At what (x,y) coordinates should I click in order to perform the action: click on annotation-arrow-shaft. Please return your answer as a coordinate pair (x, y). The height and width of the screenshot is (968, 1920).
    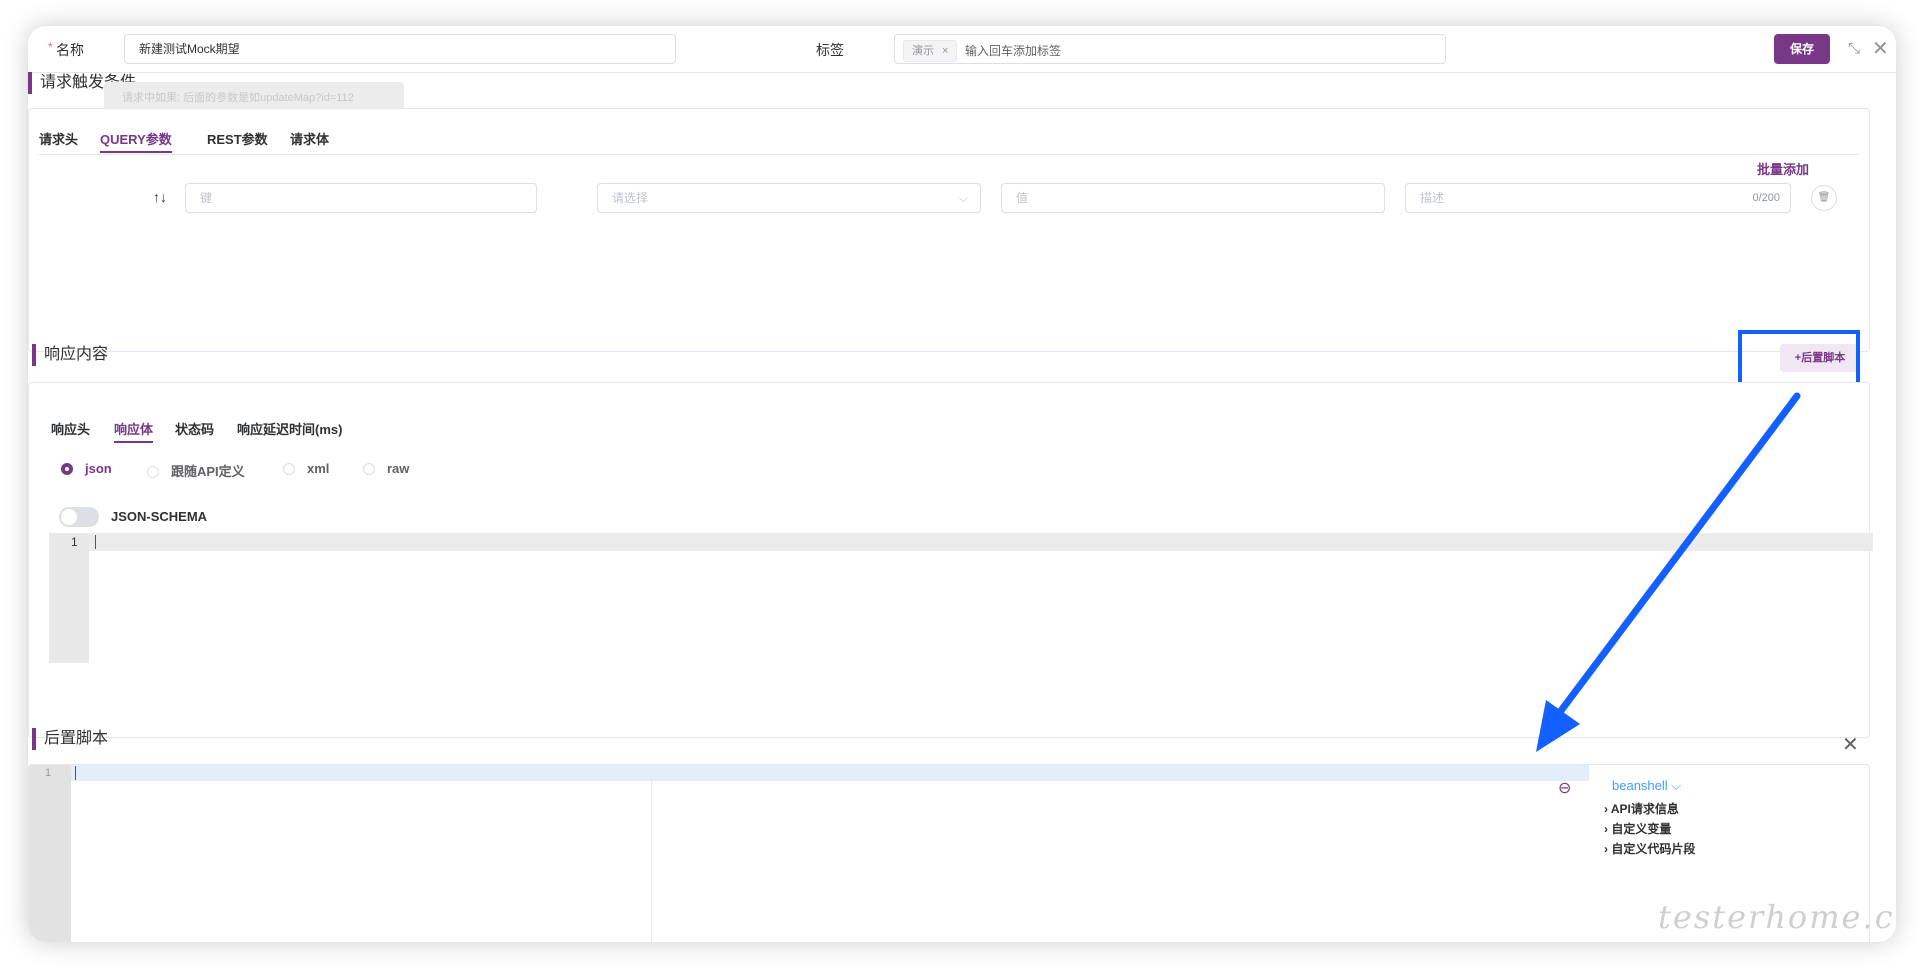
    Looking at the image, I should click on (1678, 554).